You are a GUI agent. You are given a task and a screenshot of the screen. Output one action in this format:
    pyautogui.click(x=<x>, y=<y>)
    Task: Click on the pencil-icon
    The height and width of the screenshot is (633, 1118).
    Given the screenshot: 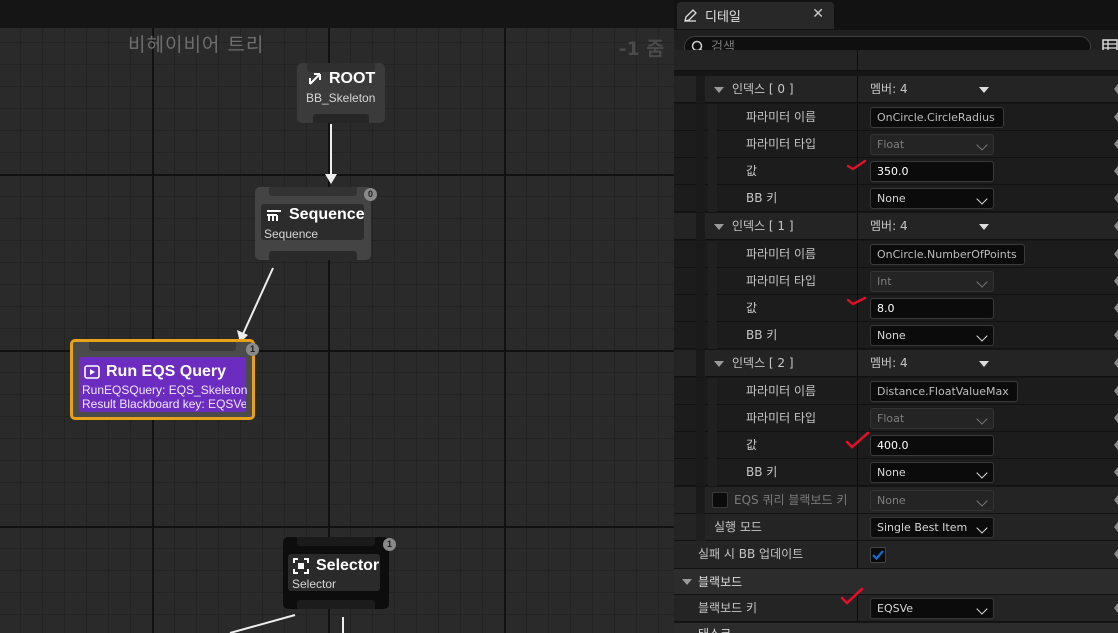 What is the action you would take?
    pyautogui.click(x=690, y=15)
    